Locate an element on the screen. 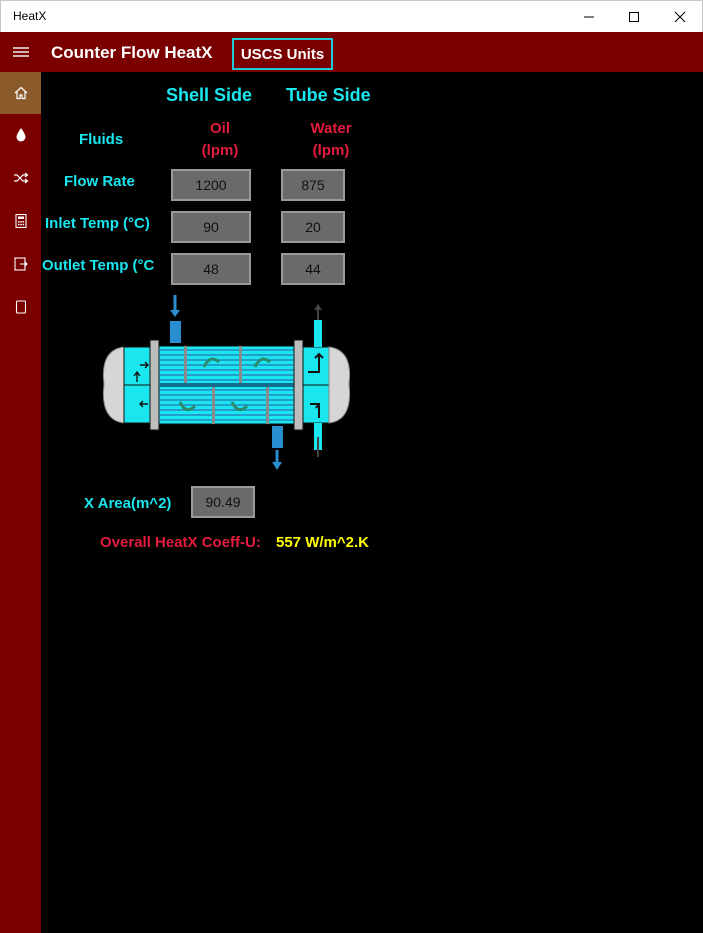 This screenshot has height=933, width=703. area-label: X Area(m^2) is located at coordinates (128, 503).